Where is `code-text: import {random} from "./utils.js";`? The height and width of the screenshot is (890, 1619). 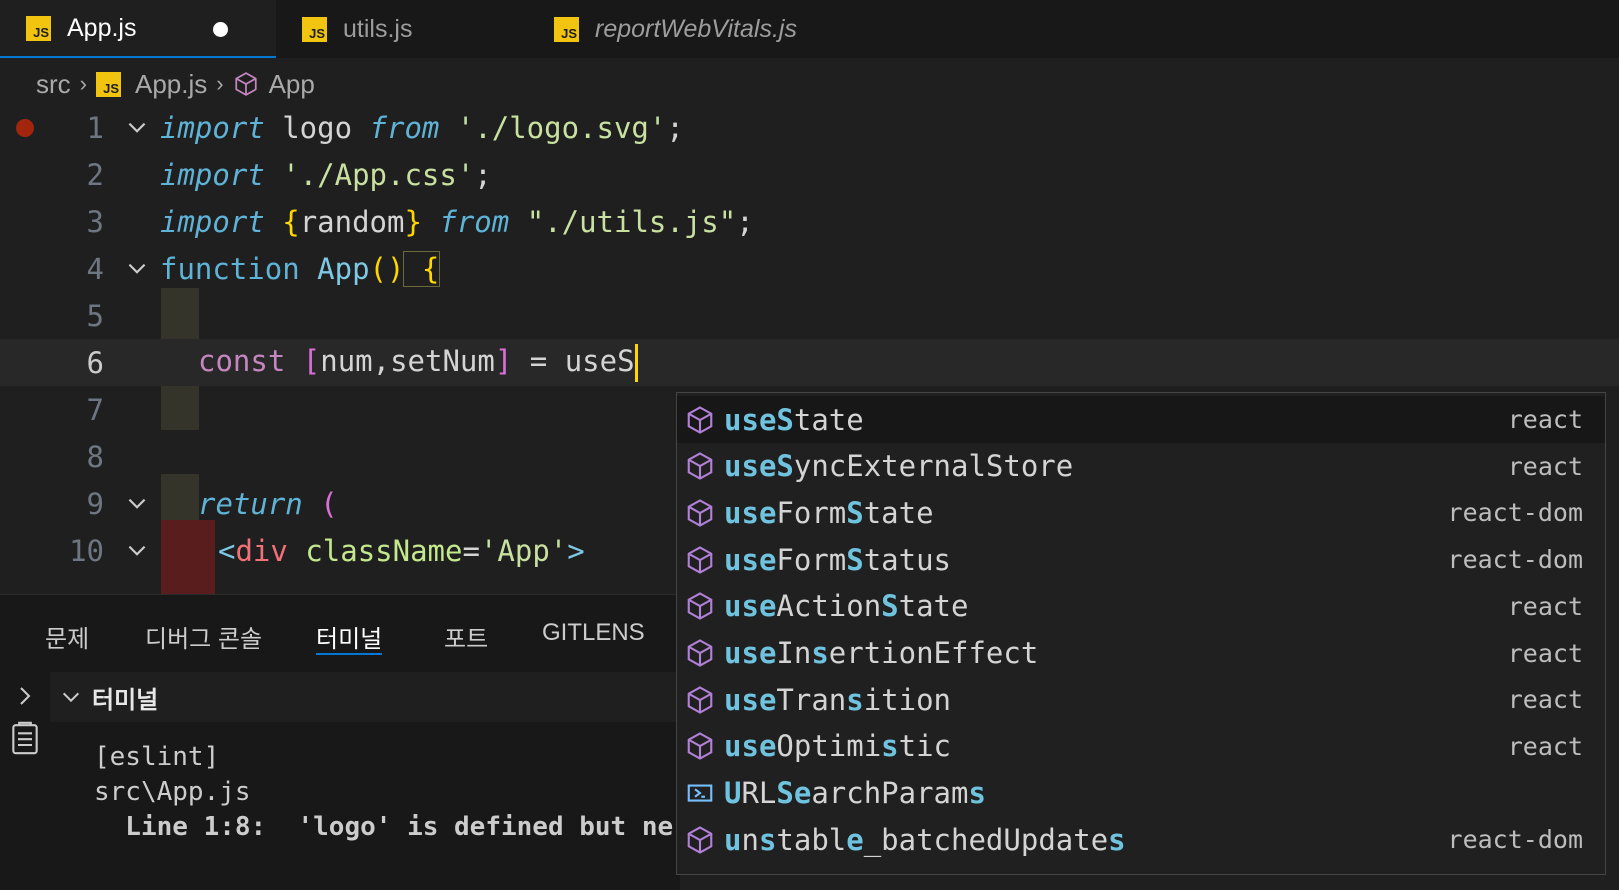 code-text: import {random} from "./utils.js"; is located at coordinates (457, 222).